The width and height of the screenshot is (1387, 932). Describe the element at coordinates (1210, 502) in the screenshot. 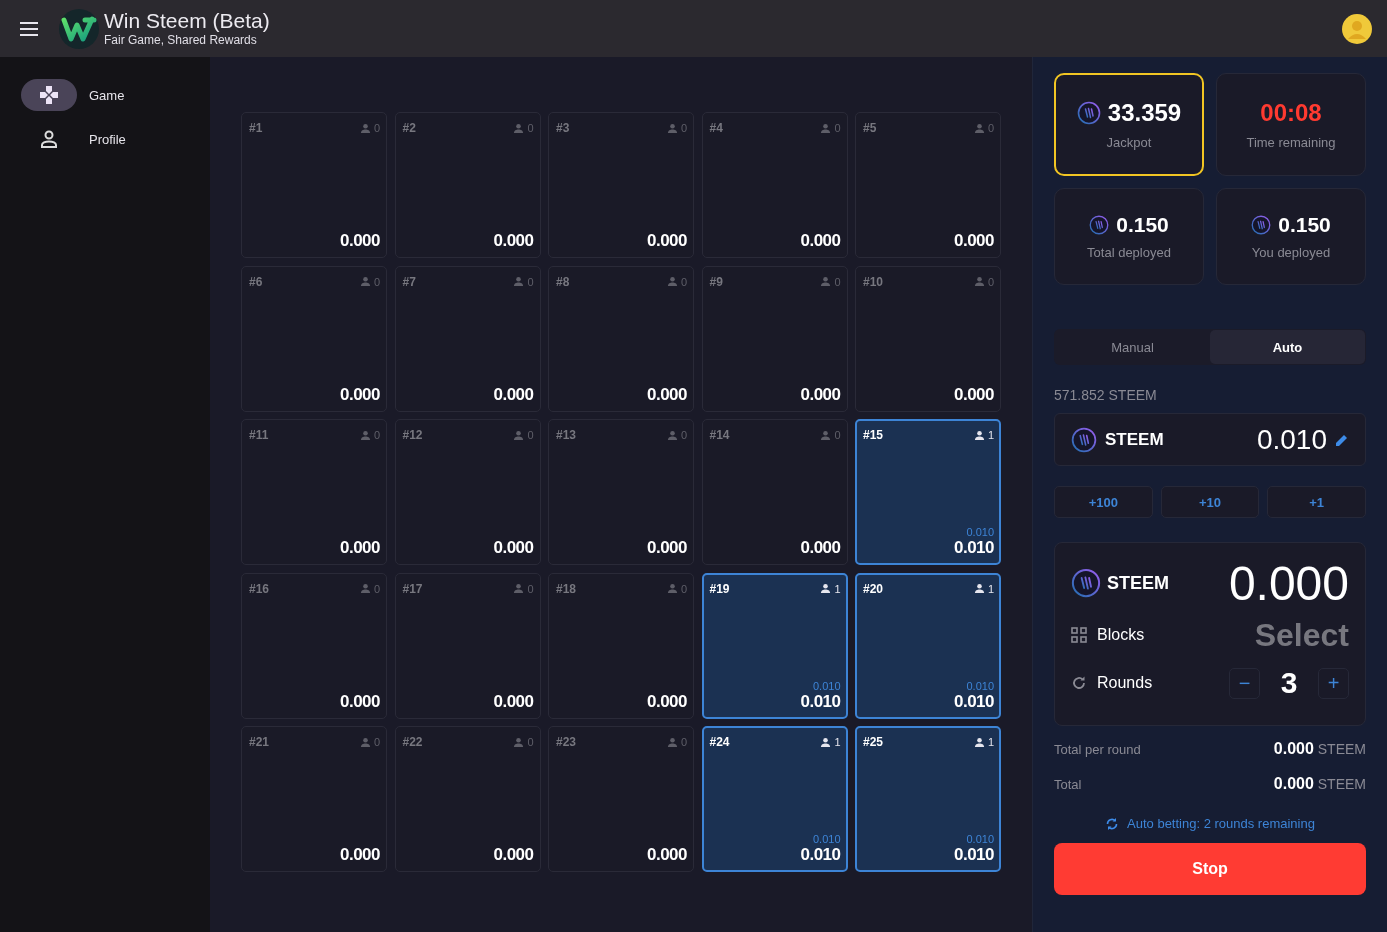

I see `increment-button: +10` at that location.